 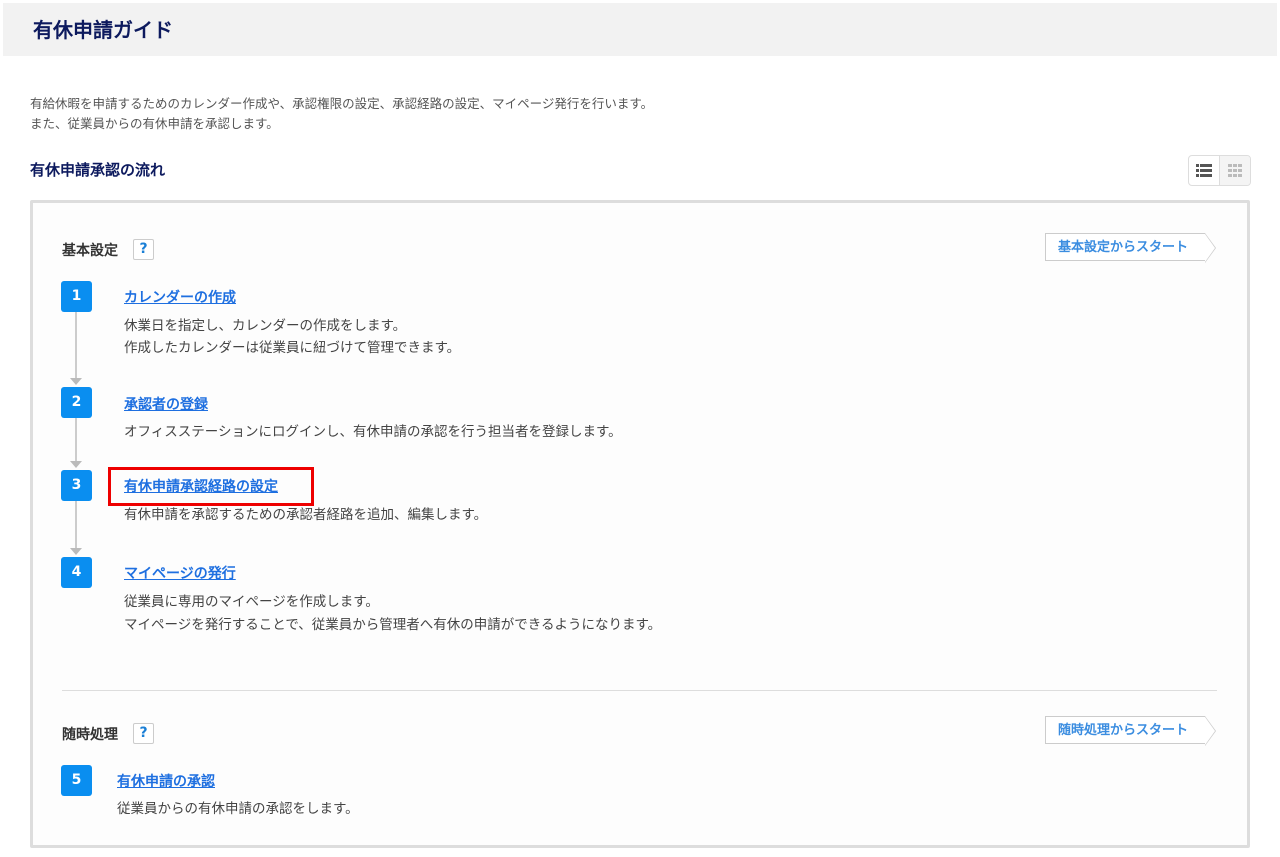 I want to click on step-desc: マイページを発行することで、従業員から管理者へ有休の申請ができるようになります。, so click(x=393, y=625).